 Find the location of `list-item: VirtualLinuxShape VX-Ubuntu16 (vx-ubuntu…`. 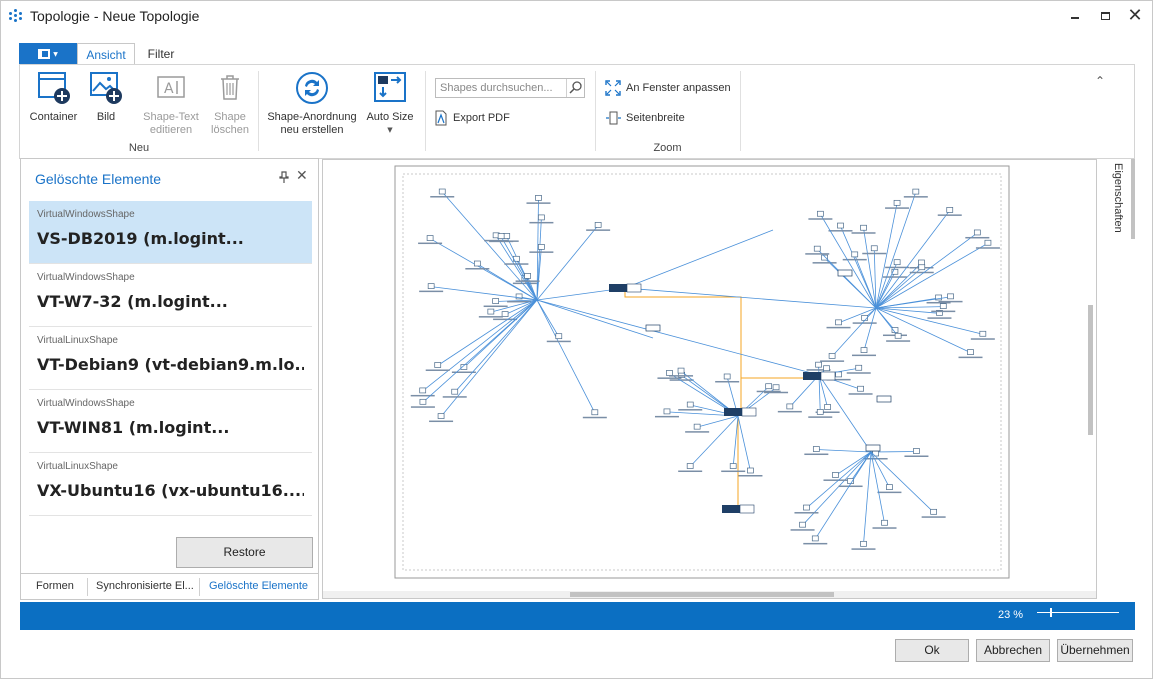

list-item: VirtualLinuxShape VX-Ubuntu16 (vx-ubuntu… is located at coordinates (170, 484).